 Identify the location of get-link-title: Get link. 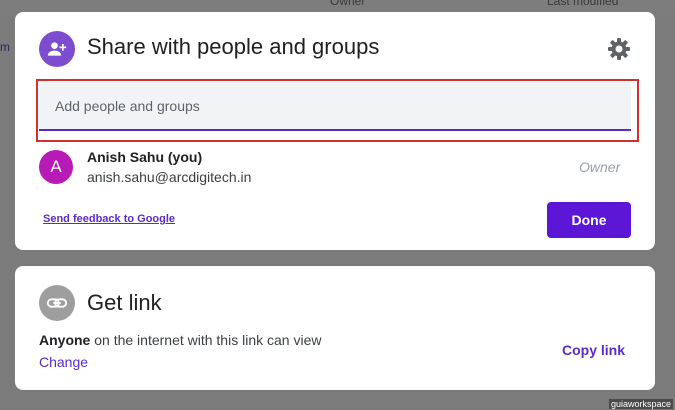
(124, 302).